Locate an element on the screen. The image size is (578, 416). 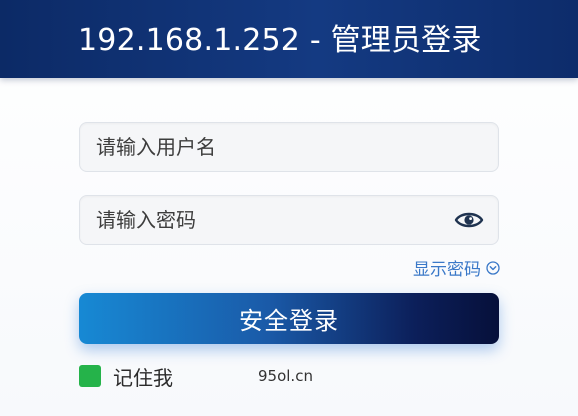
username-field is located at coordinates (289, 147).